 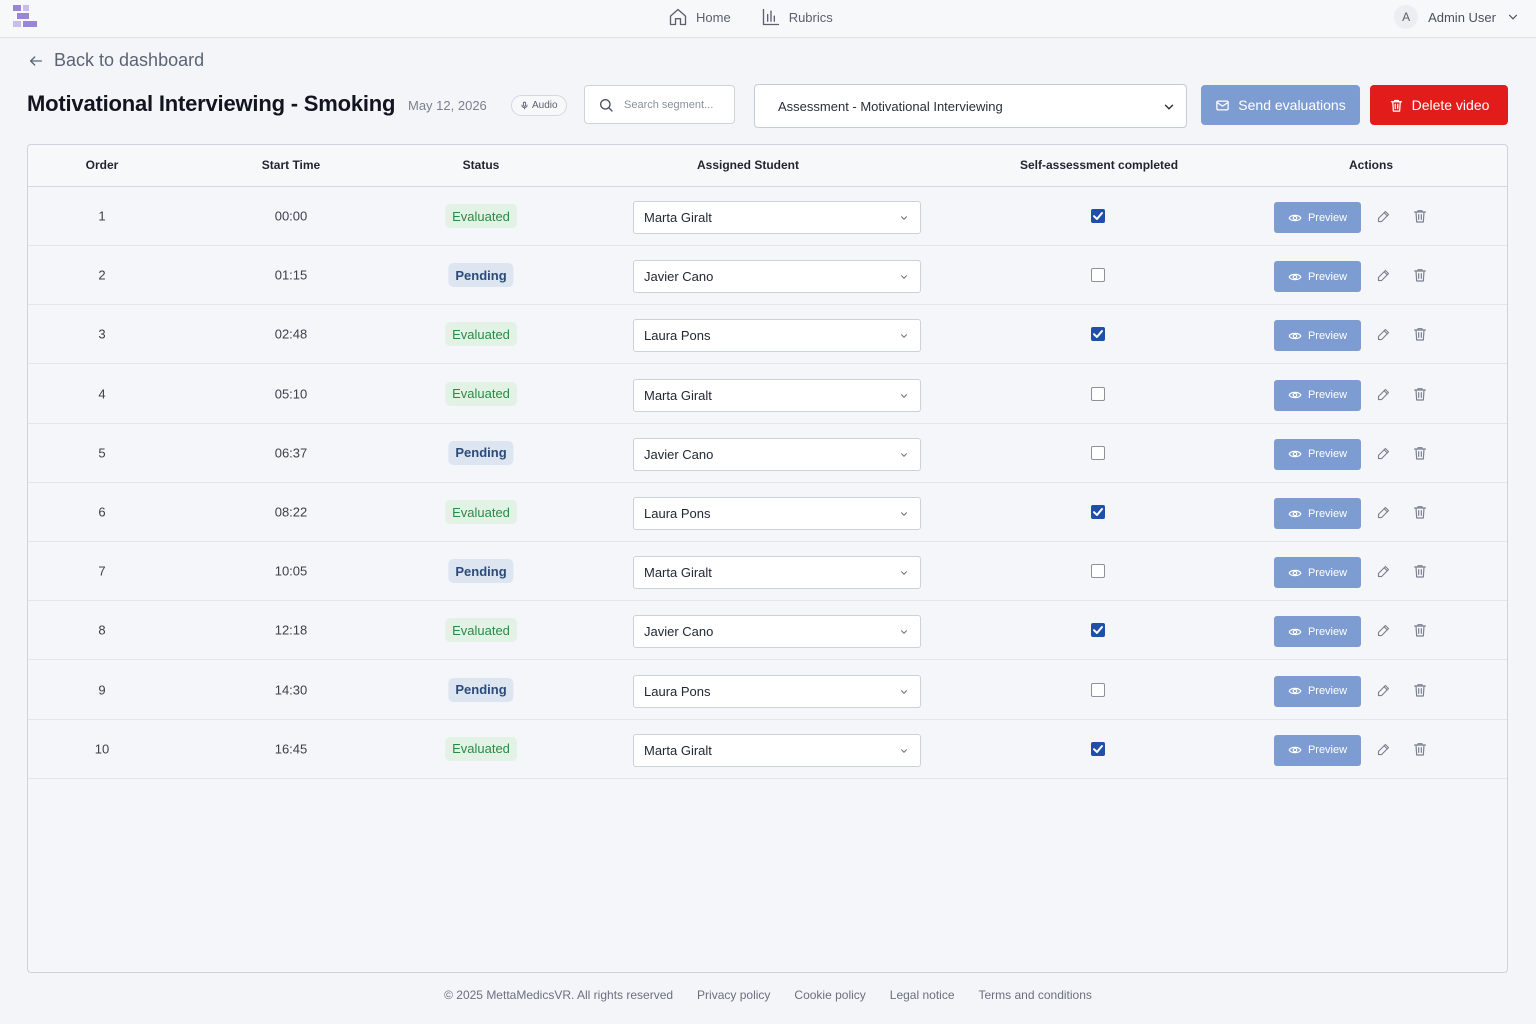 What do you see at coordinates (922, 995) in the screenshot?
I see `footer-link-legal: Legal notice` at bounding box center [922, 995].